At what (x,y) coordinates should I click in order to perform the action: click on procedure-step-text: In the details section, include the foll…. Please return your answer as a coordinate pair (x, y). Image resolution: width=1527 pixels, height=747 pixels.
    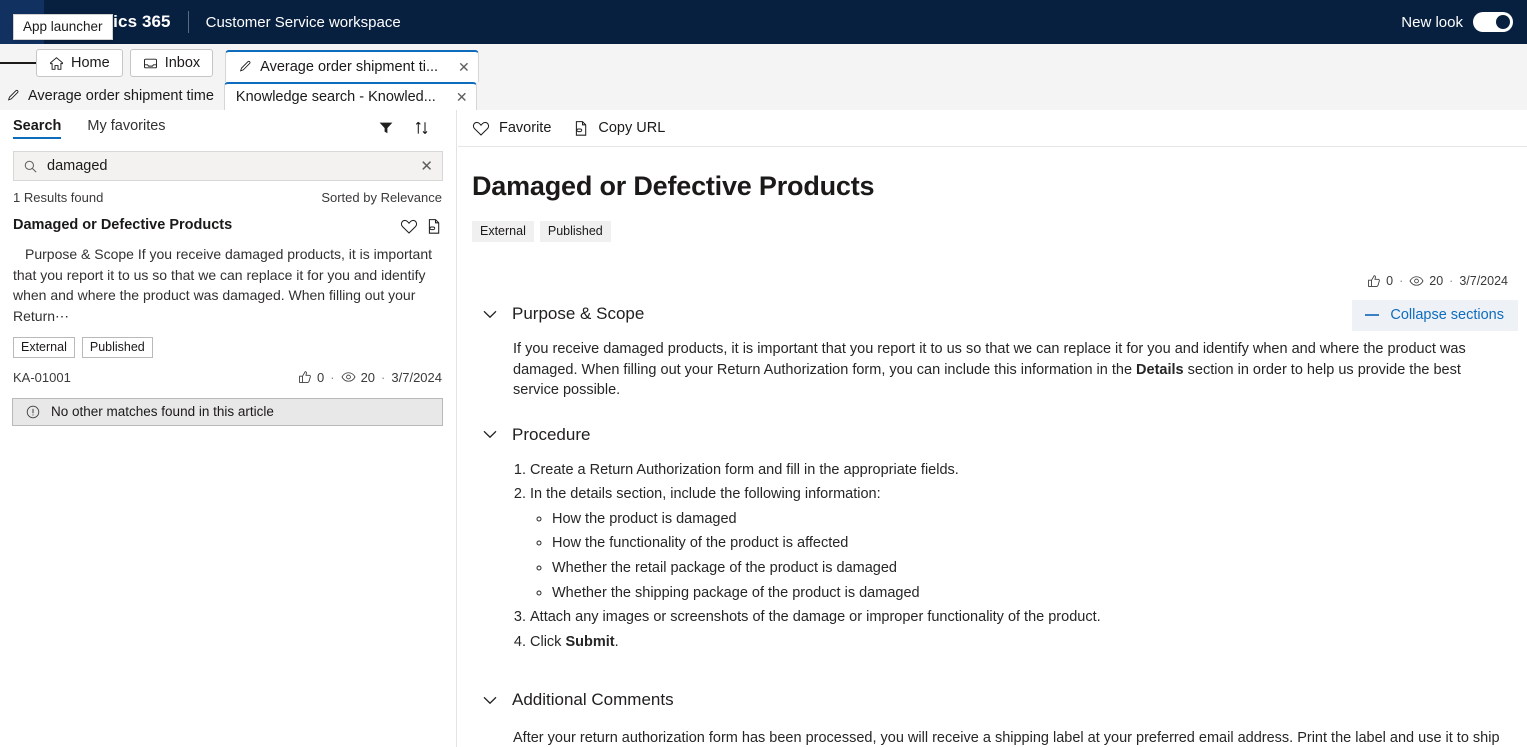
    Looking at the image, I should click on (705, 494).